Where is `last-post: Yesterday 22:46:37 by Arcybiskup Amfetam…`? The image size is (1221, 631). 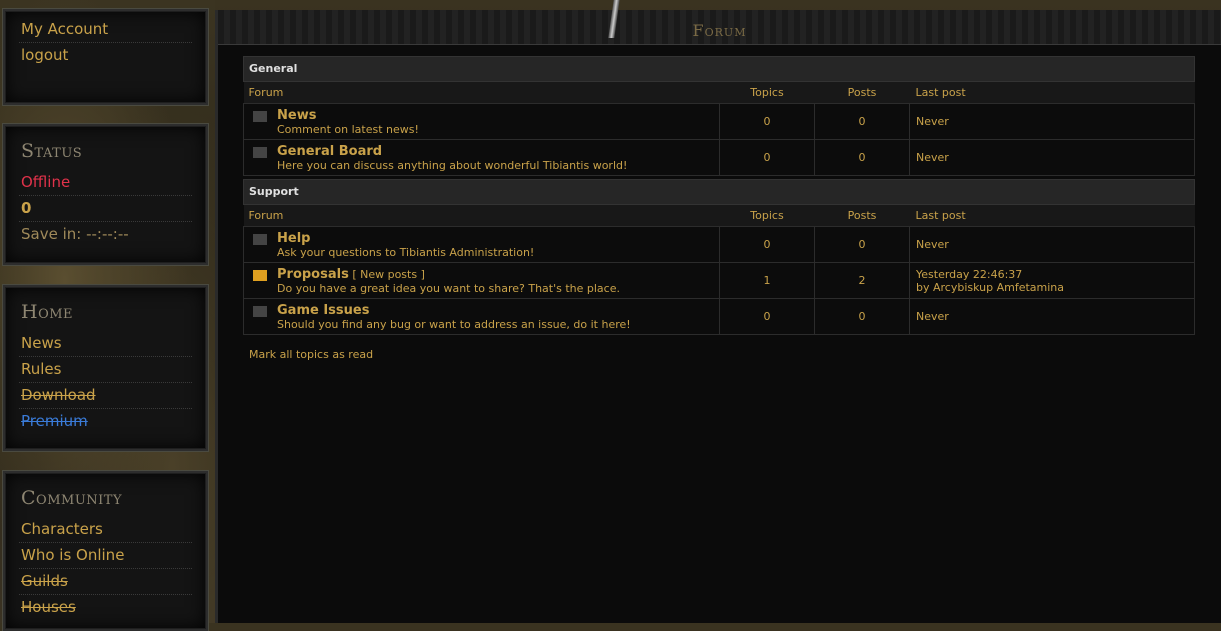 last-post: Yesterday 22:46:37 by Arcybiskup Amfetam… is located at coordinates (1052, 280).